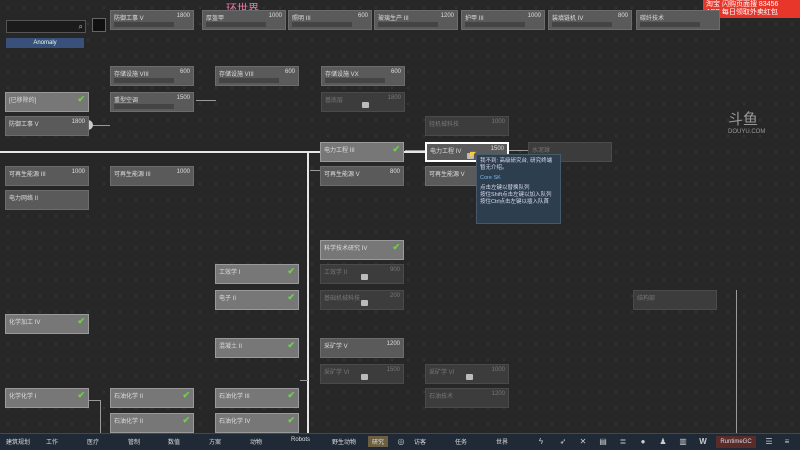 This screenshot has height=450, width=800. What do you see at coordinates (503, 20) in the screenshot?
I see `research-node: 护甲 III 1000` at bounding box center [503, 20].